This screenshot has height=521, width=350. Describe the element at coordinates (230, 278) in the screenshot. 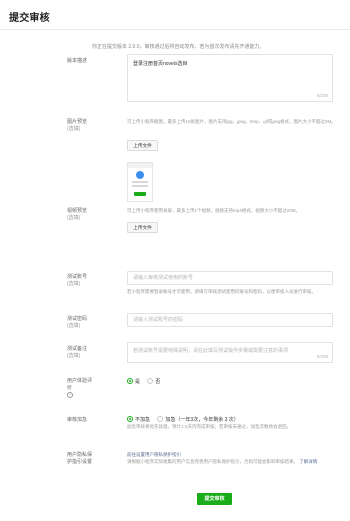

I see `test-account-input: 请输入审核测试使用的账号` at that location.